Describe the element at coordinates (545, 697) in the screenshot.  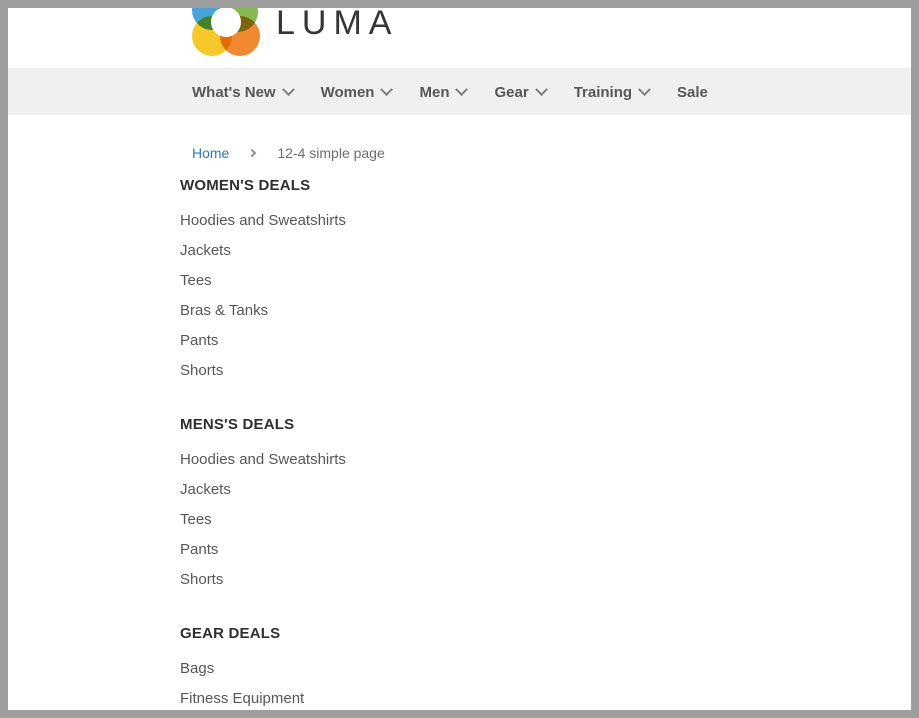
I see `deal-link: Fitness Equipment` at that location.